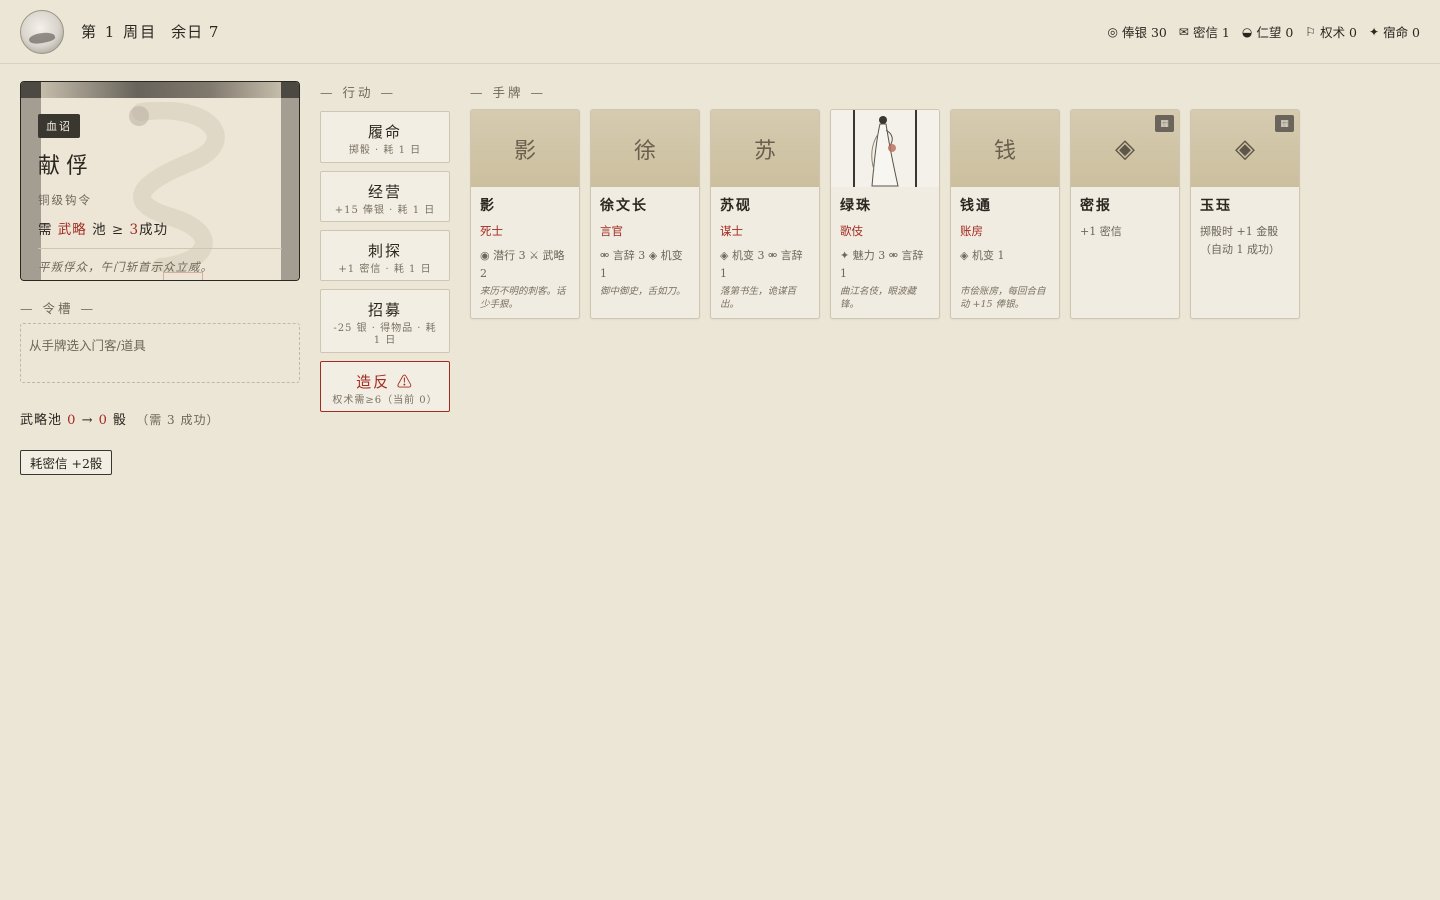 The image size is (1440, 900). I want to click on letter-icon: ✉, so click(1183, 31).